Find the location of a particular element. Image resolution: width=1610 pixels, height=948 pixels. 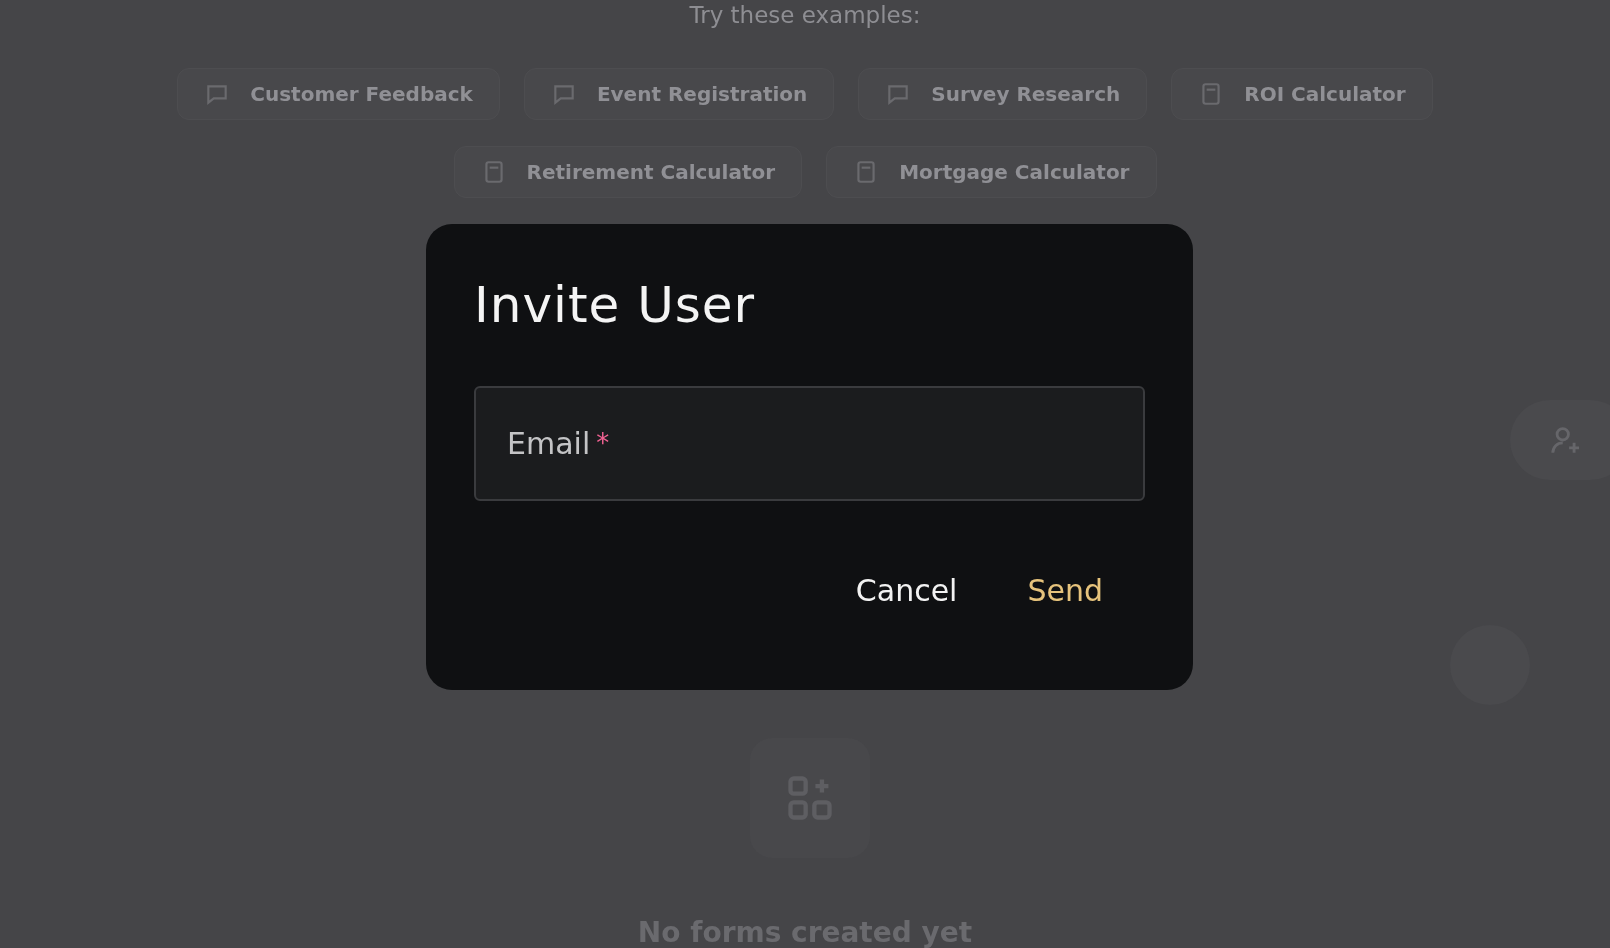

example-chip: Mortgage Calculator is located at coordinates (991, 172).